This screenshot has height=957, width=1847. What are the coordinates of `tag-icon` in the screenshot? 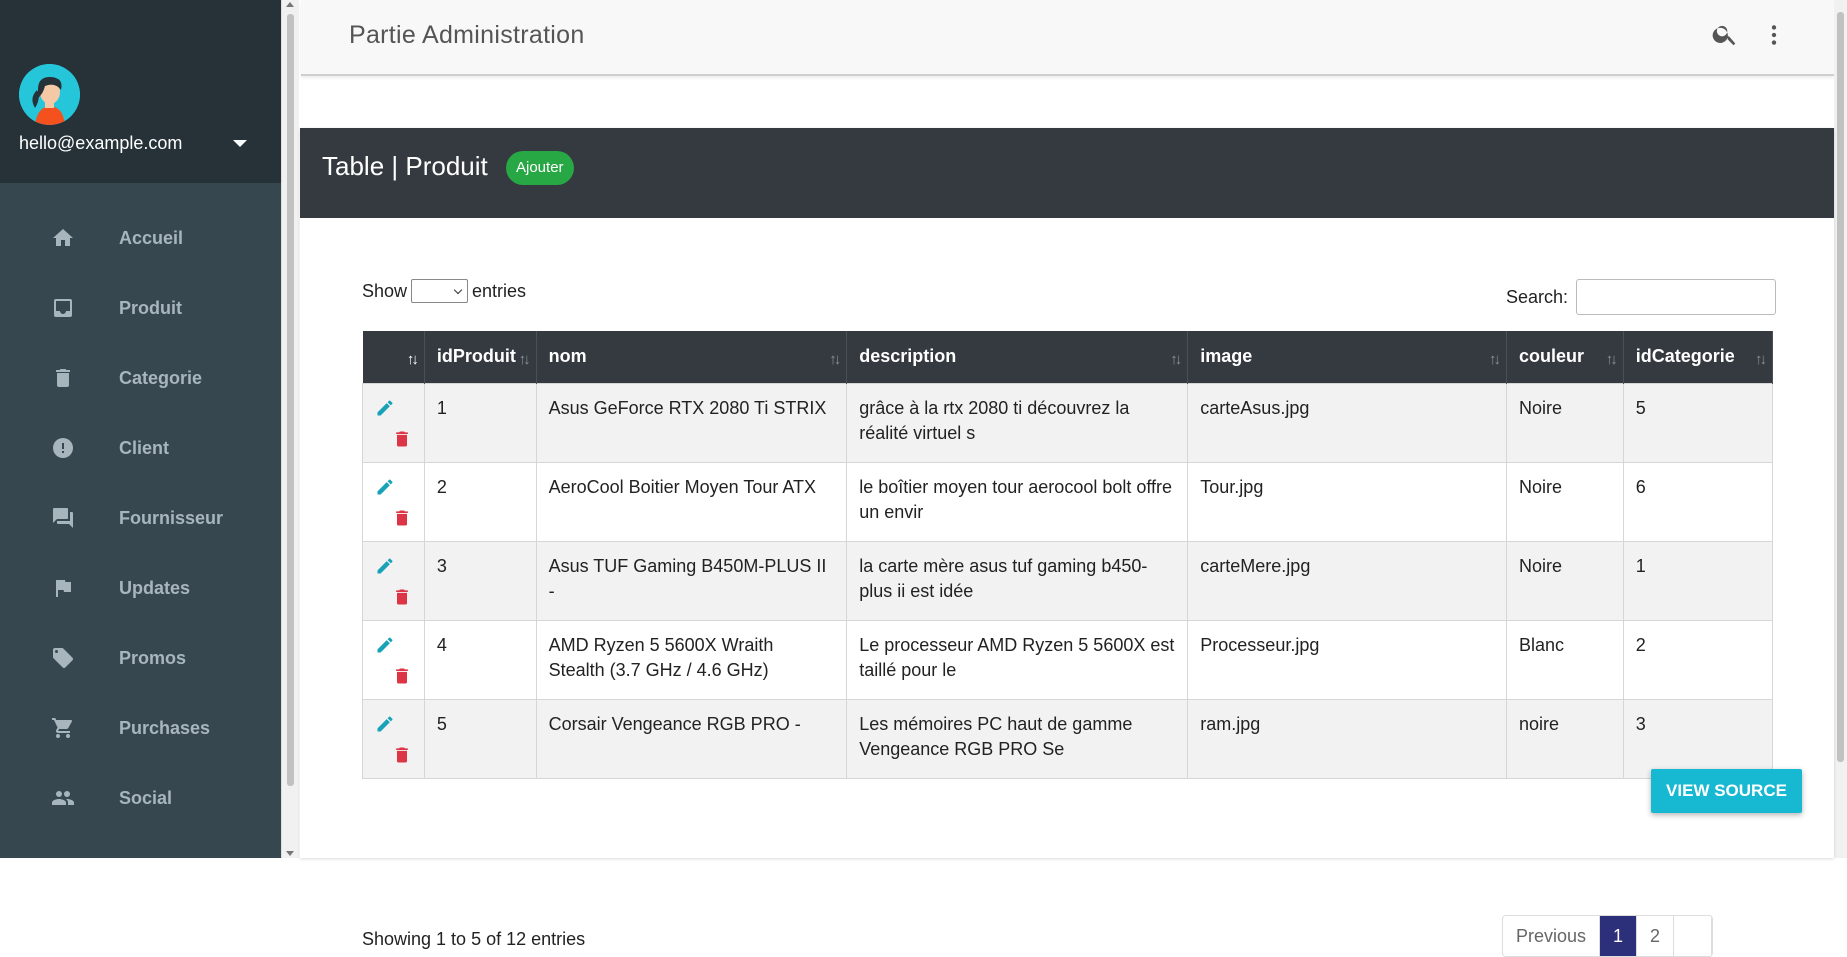 It's located at (63, 658).